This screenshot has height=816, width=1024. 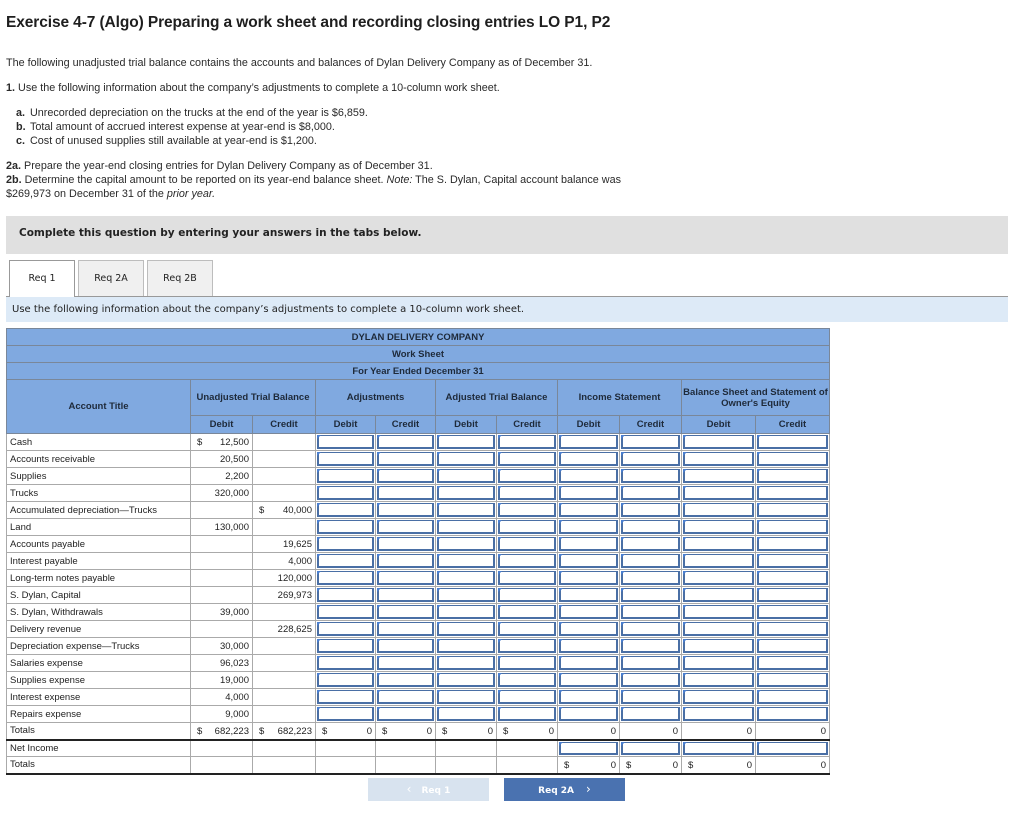 I want to click on net-income-balance-debit-input, so click(x=718, y=748).